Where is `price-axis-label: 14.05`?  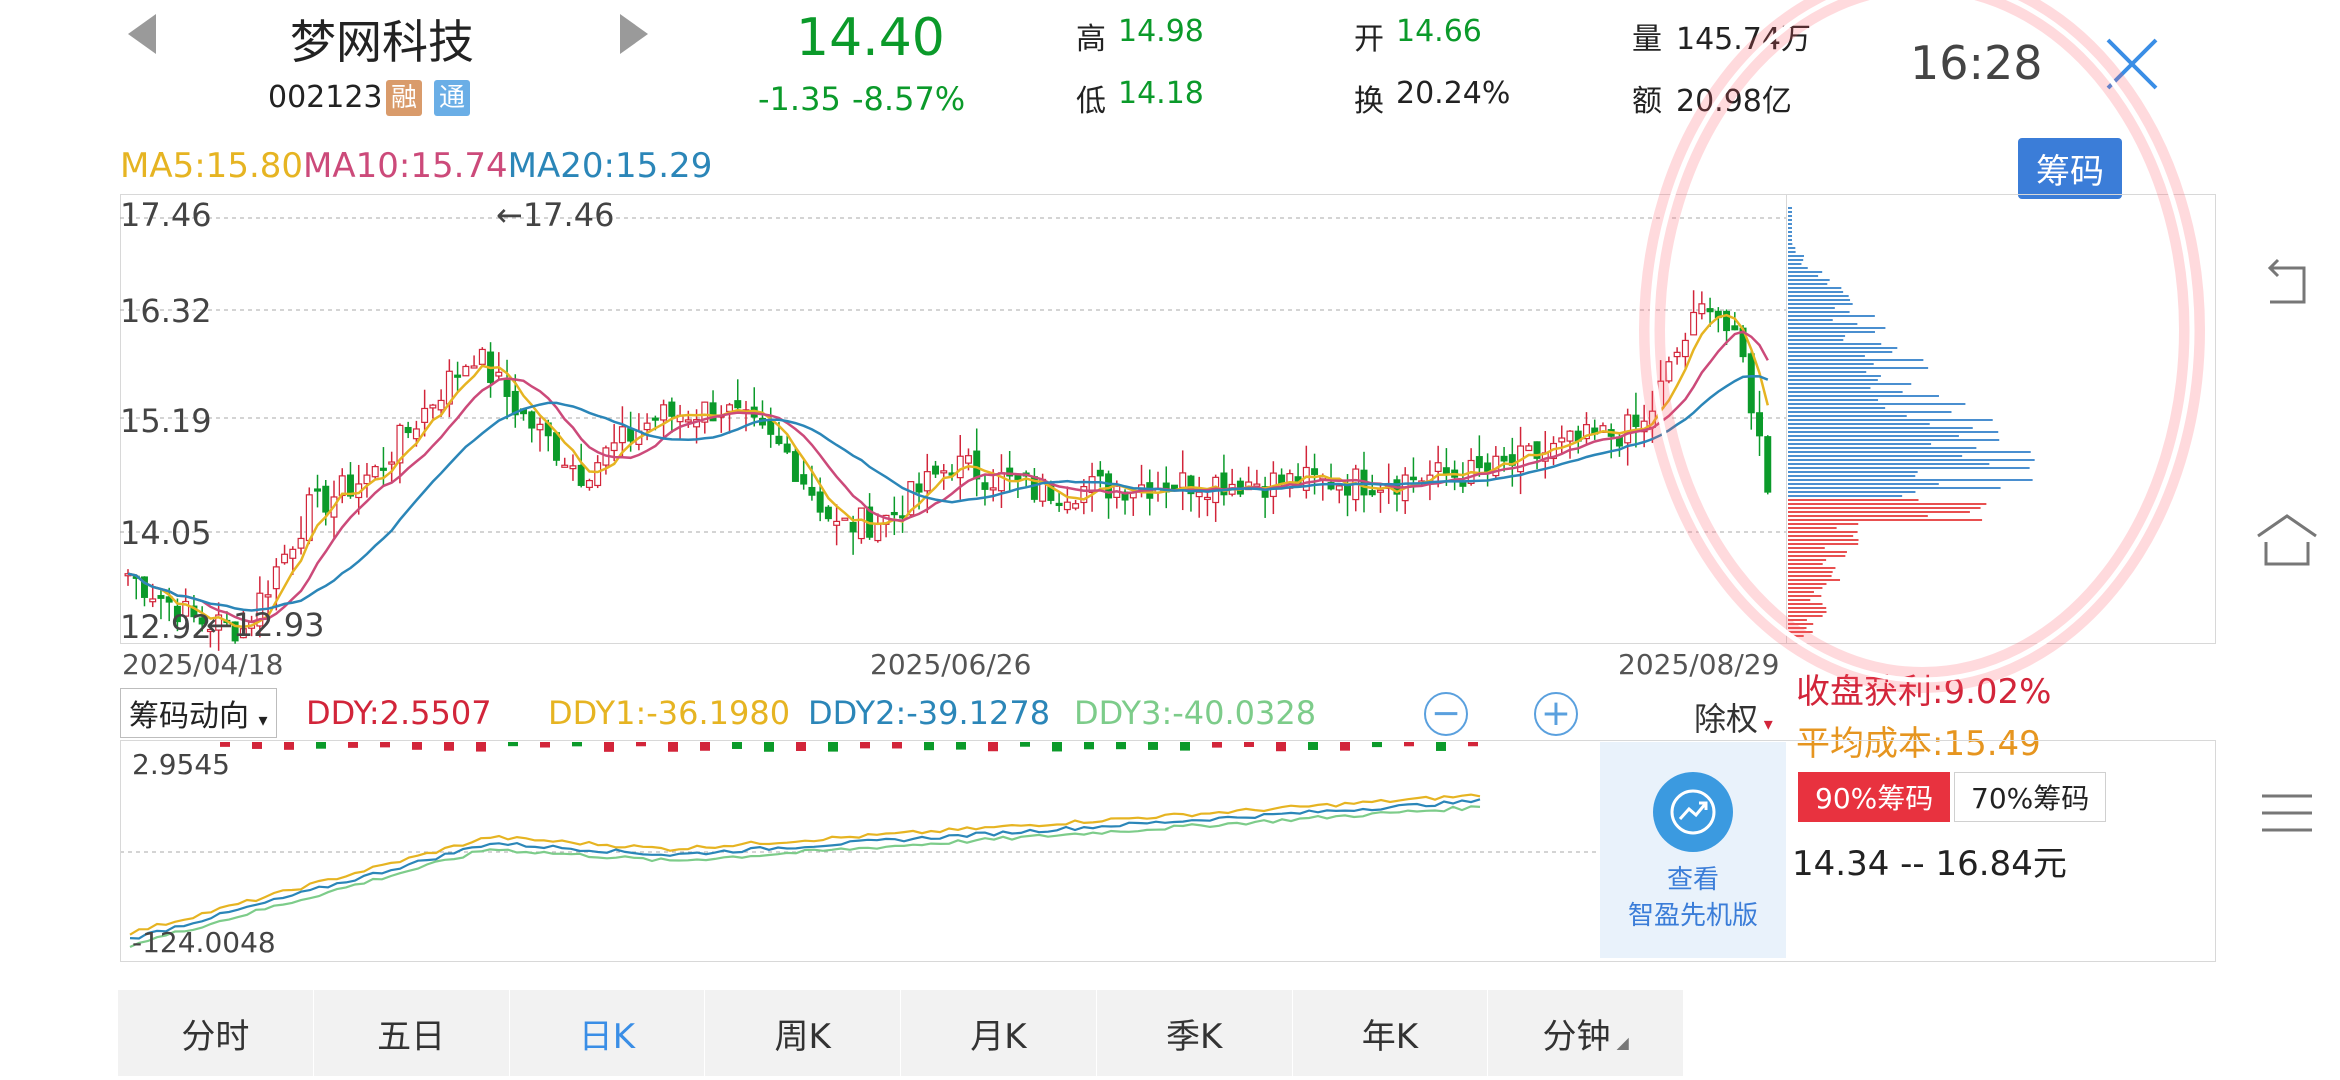 price-axis-label: 14.05 is located at coordinates (166, 533).